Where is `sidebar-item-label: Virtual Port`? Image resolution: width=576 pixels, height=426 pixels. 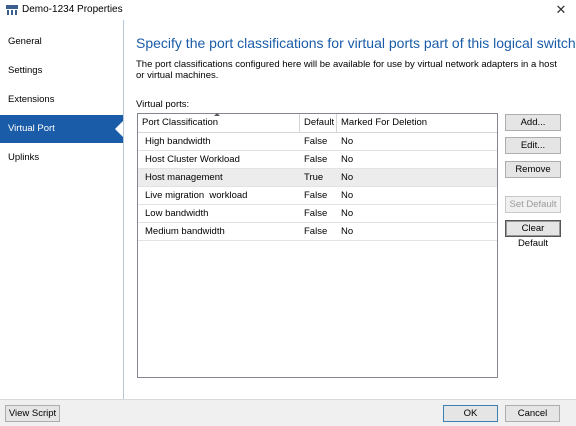 sidebar-item-label: Virtual Port is located at coordinates (31, 128).